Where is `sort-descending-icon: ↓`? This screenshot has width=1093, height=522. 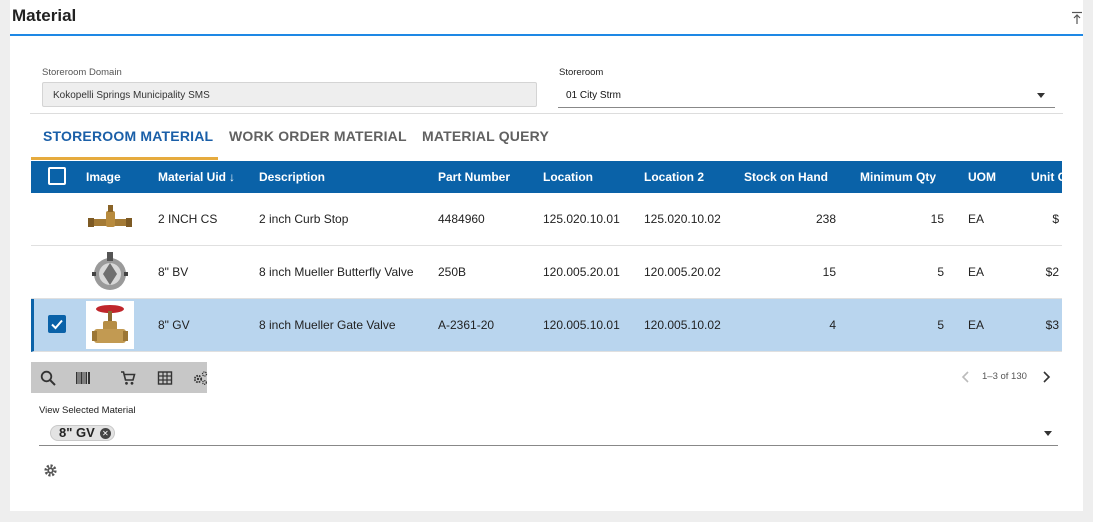
sort-descending-icon: ↓ is located at coordinates (232, 177).